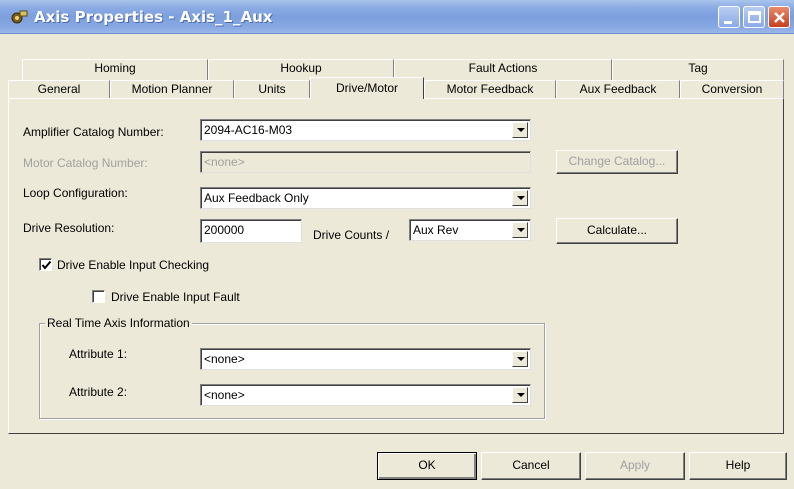  I want to click on tab-tag: Tag, so click(698, 70).